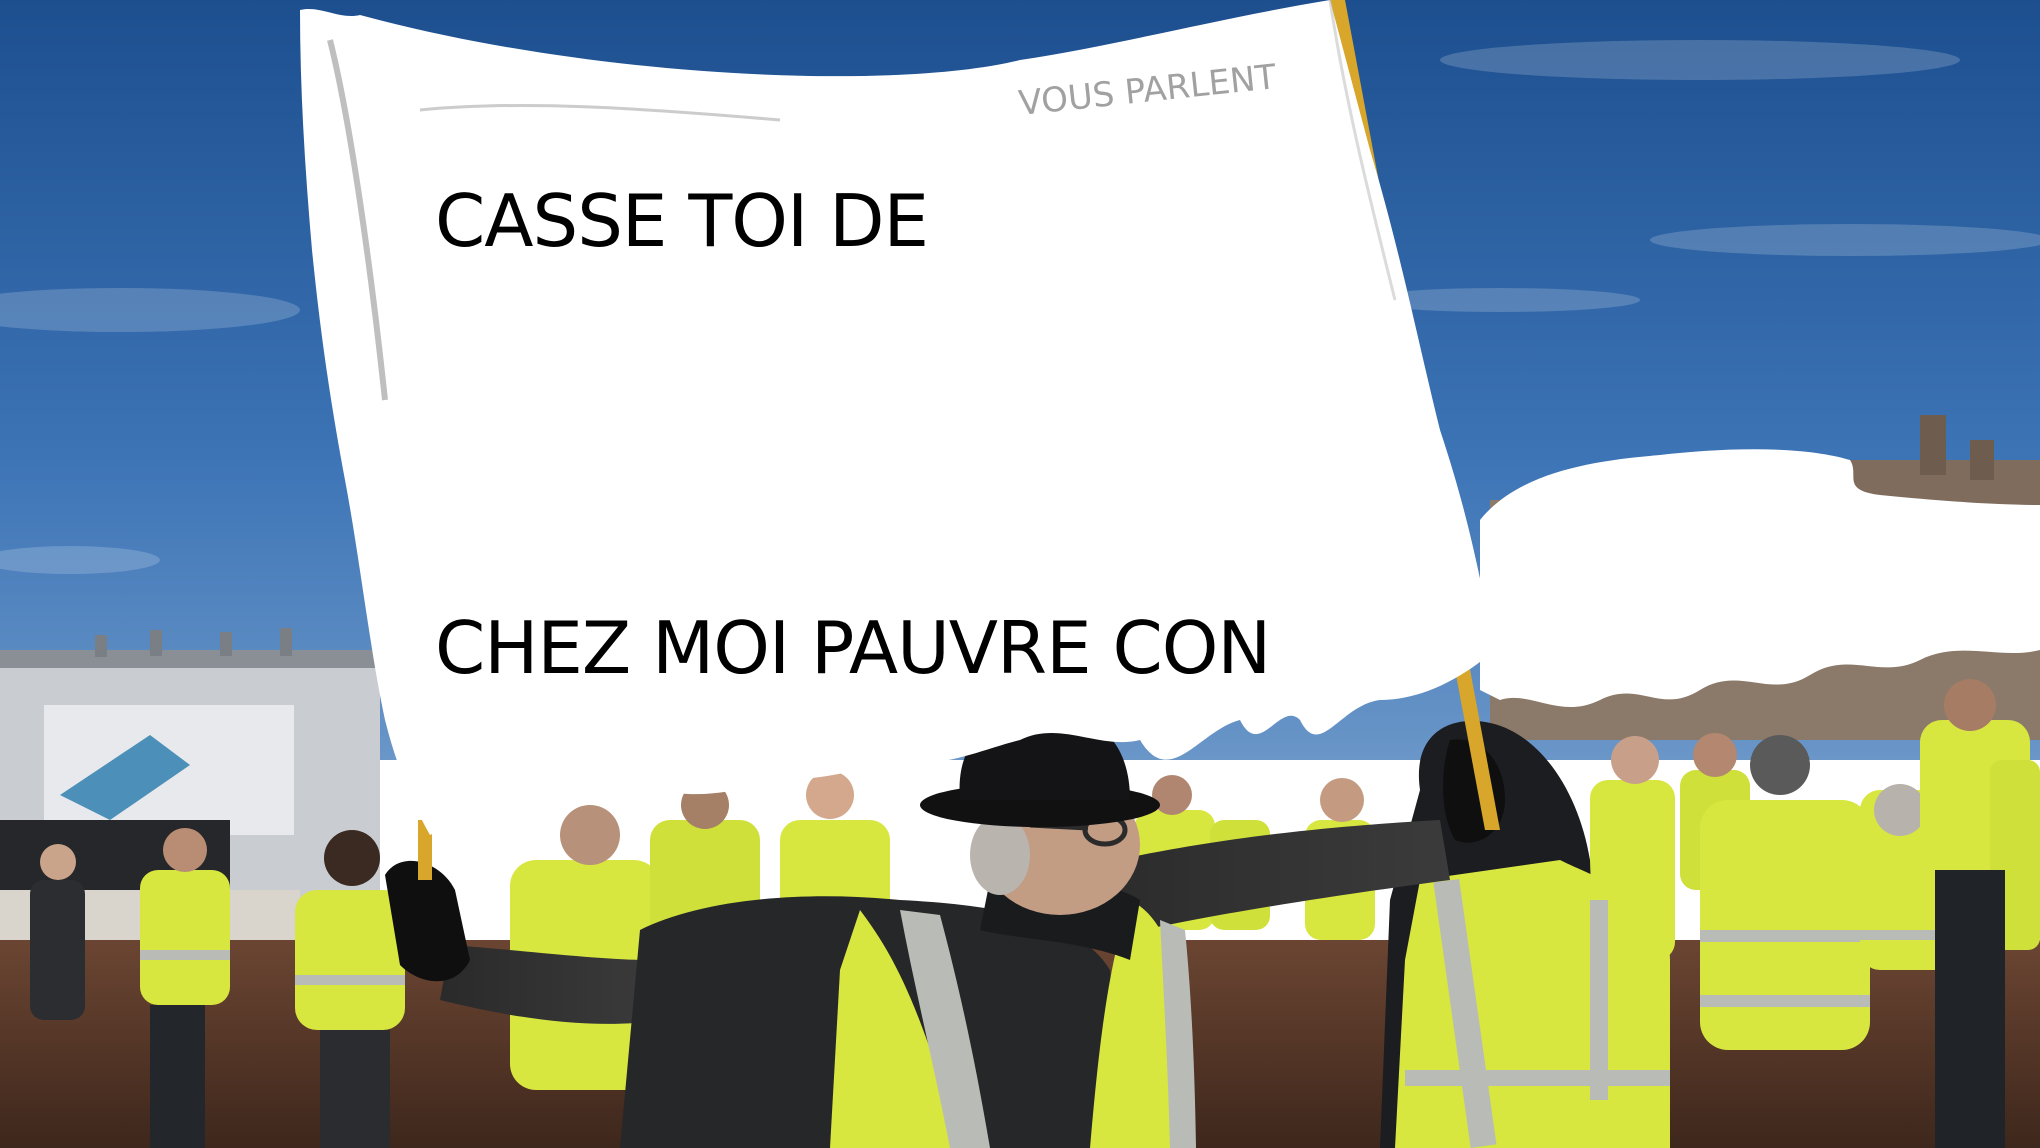 This screenshot has height=1148, width=2040. I want to click on sign-text-line-2: CHEZ MOI PAUVRE CON, so click(853, 648).